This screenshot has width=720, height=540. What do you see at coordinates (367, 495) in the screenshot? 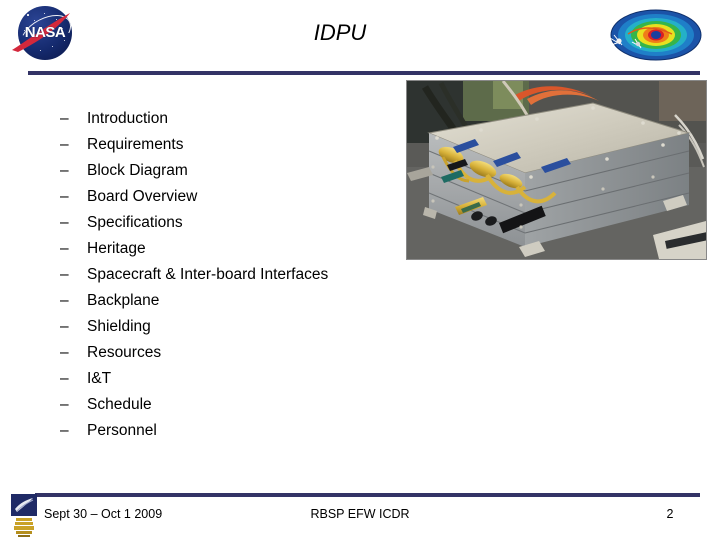
I see `footer-divider` at bounding box center [367, 495].